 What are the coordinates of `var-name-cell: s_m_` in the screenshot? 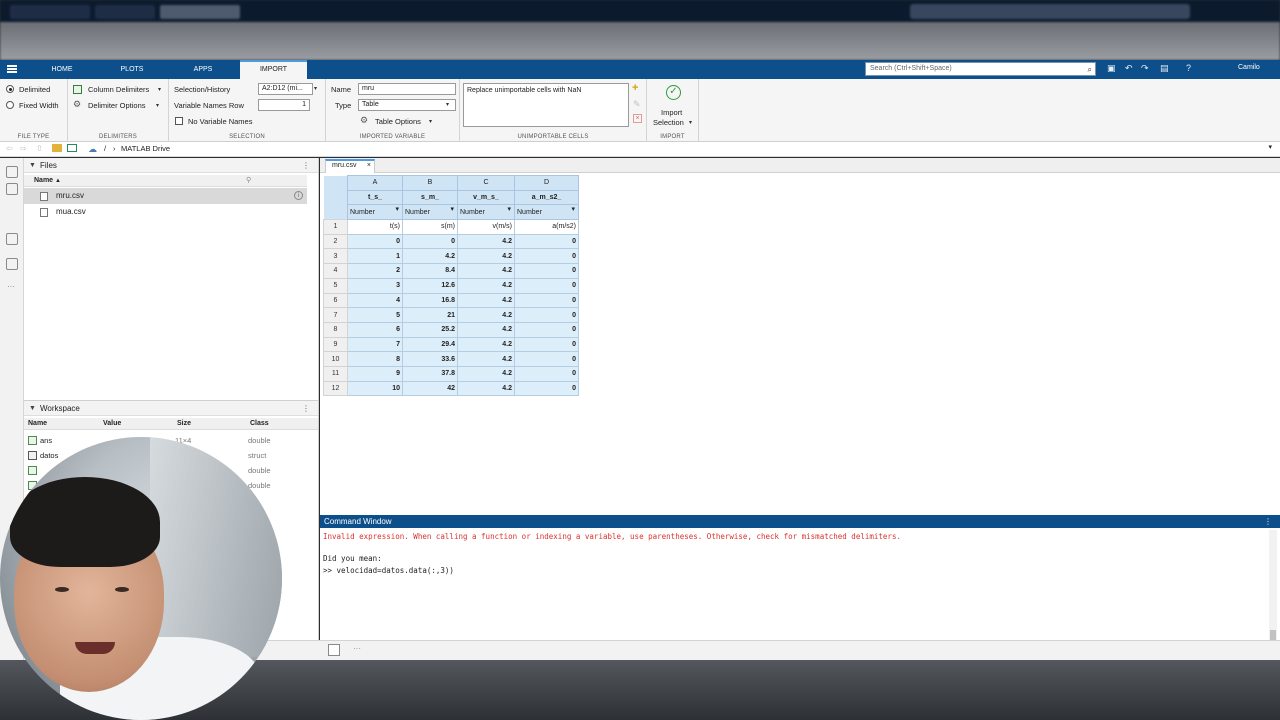 It's located at (430, 197).